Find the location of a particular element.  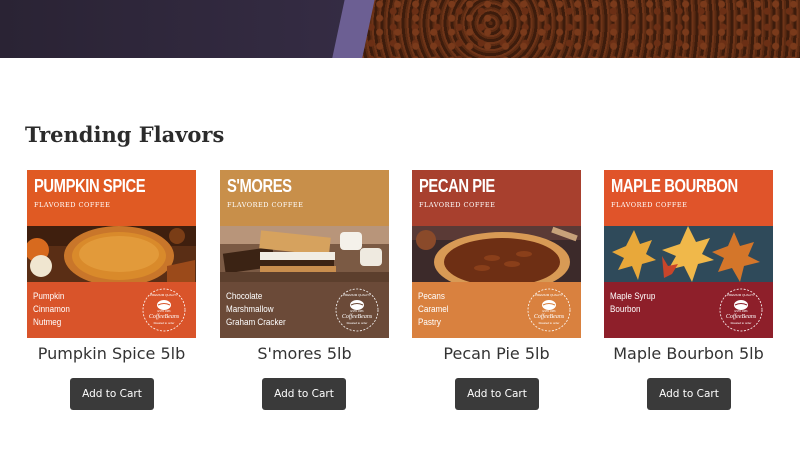

flavor-notes: Maple Syrup Bourbon is located at coordinates (632, 303).